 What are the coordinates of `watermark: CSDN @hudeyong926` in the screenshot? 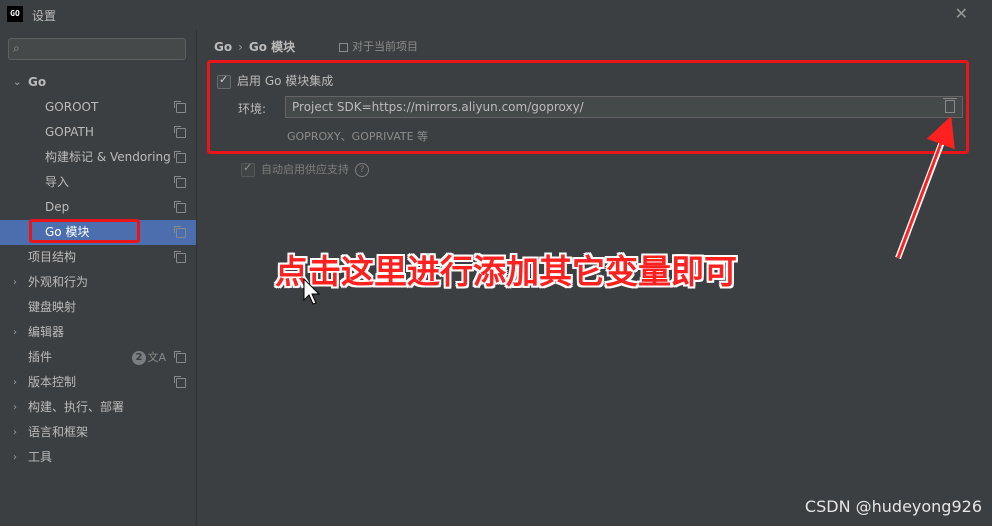 It's located at (893, 506).